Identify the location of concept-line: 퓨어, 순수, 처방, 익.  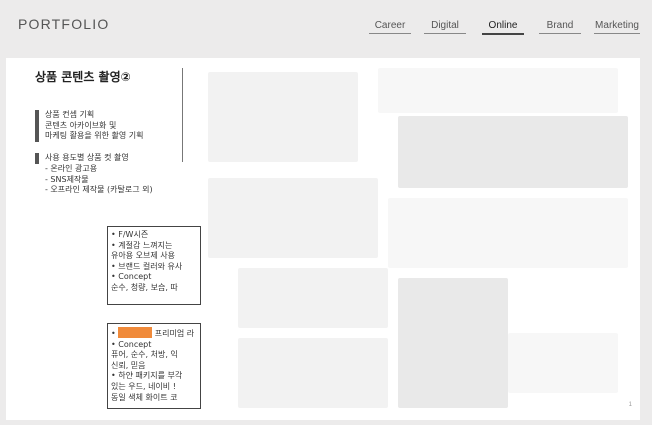
(144, 355).